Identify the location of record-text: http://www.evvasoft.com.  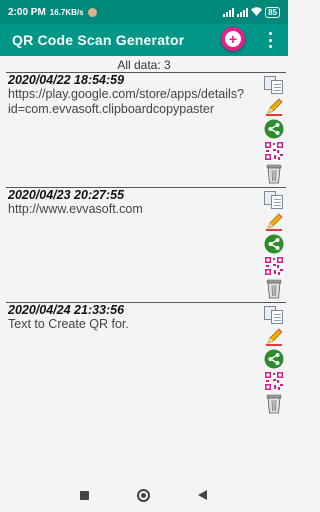
(75, 209).